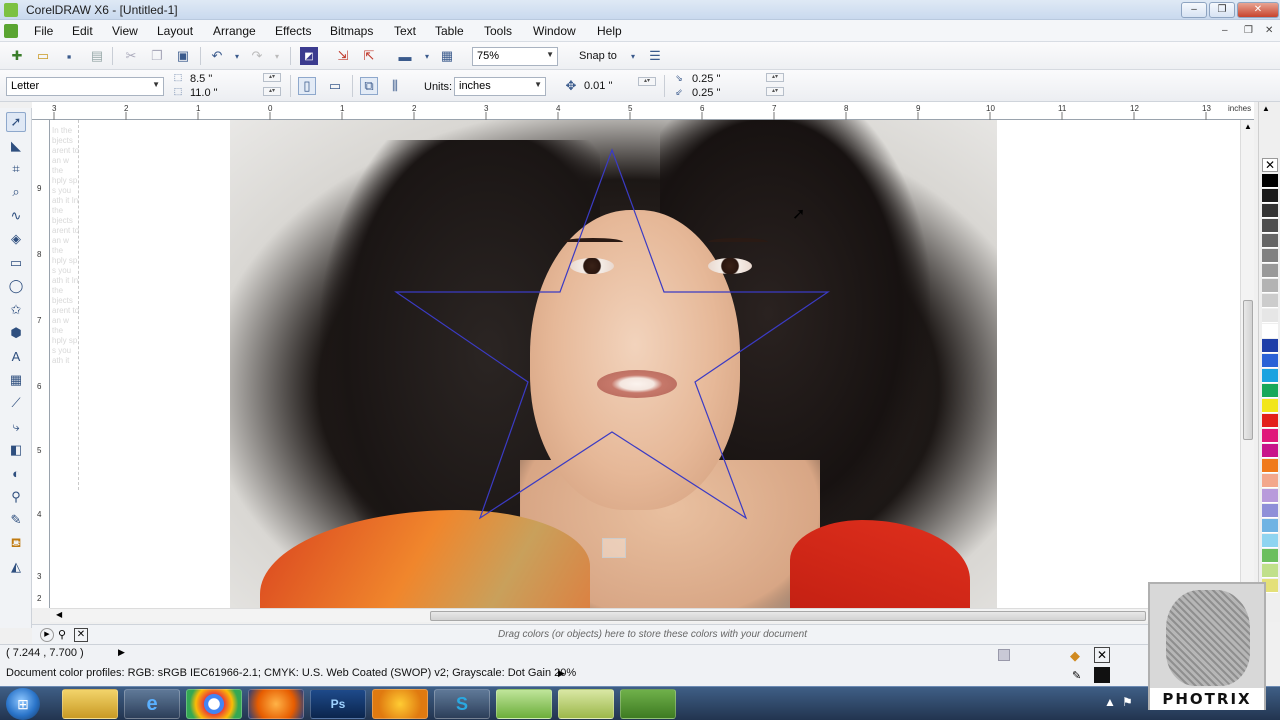 The width and height of the screenshot is (1280, 720). I want to click on duplicate-y-input: 0.25 ", so click(706, 93).